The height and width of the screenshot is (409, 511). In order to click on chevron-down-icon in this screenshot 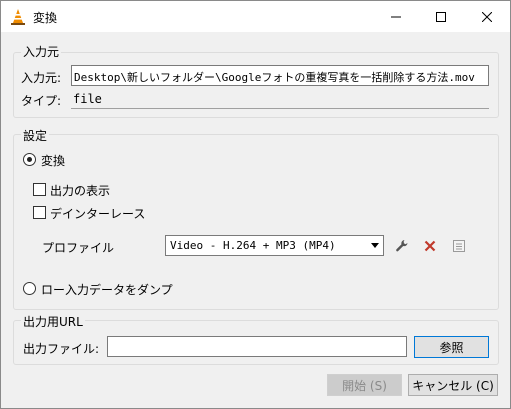, I will do `click(375, 245)`.